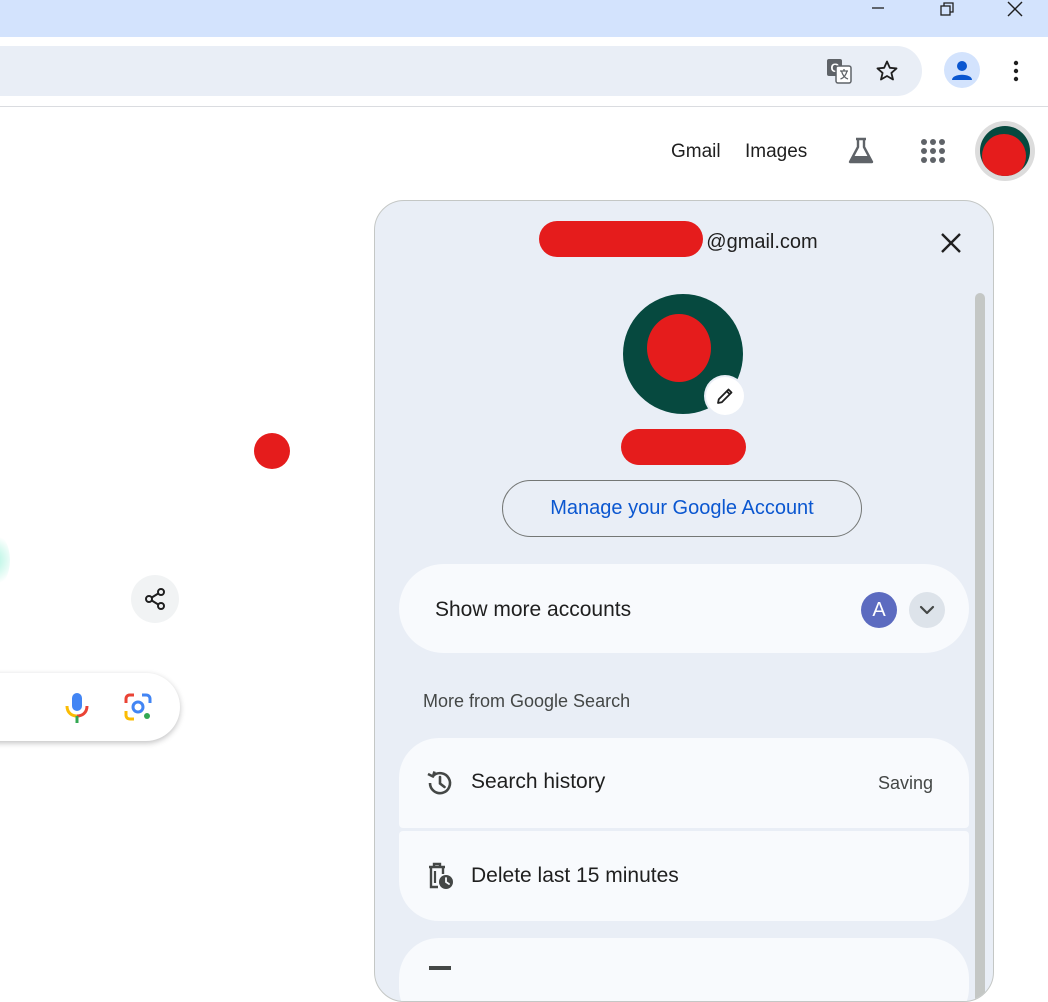 The height and width of the screenshot is (1002, 1048). I want to click on labs-button, so click(861, 151).